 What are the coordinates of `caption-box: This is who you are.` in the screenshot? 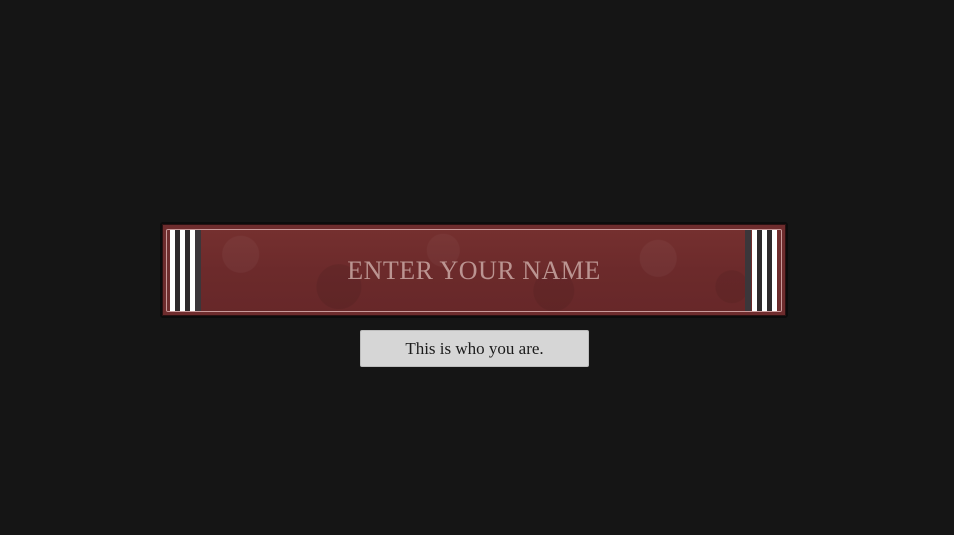 It's located at (474, 348).